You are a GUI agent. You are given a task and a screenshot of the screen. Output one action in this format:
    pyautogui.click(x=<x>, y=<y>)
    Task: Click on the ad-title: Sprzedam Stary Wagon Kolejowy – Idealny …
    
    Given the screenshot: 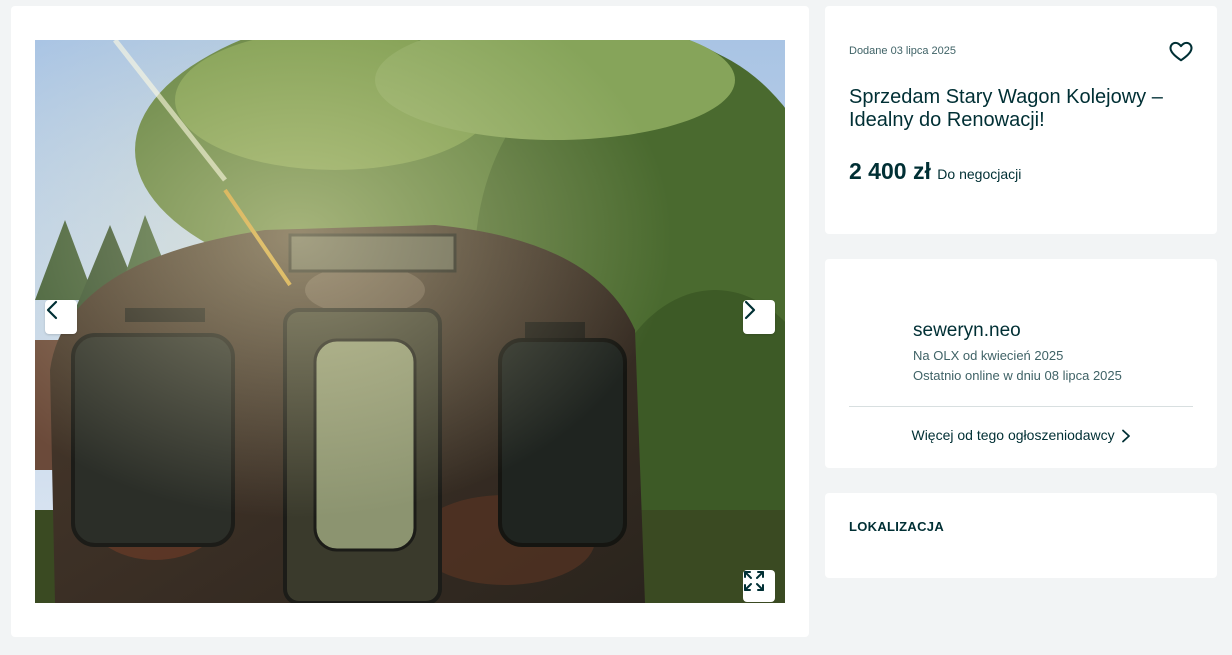 What is the action you would take?
    pyautogui.click(x=1006, y=108)
    